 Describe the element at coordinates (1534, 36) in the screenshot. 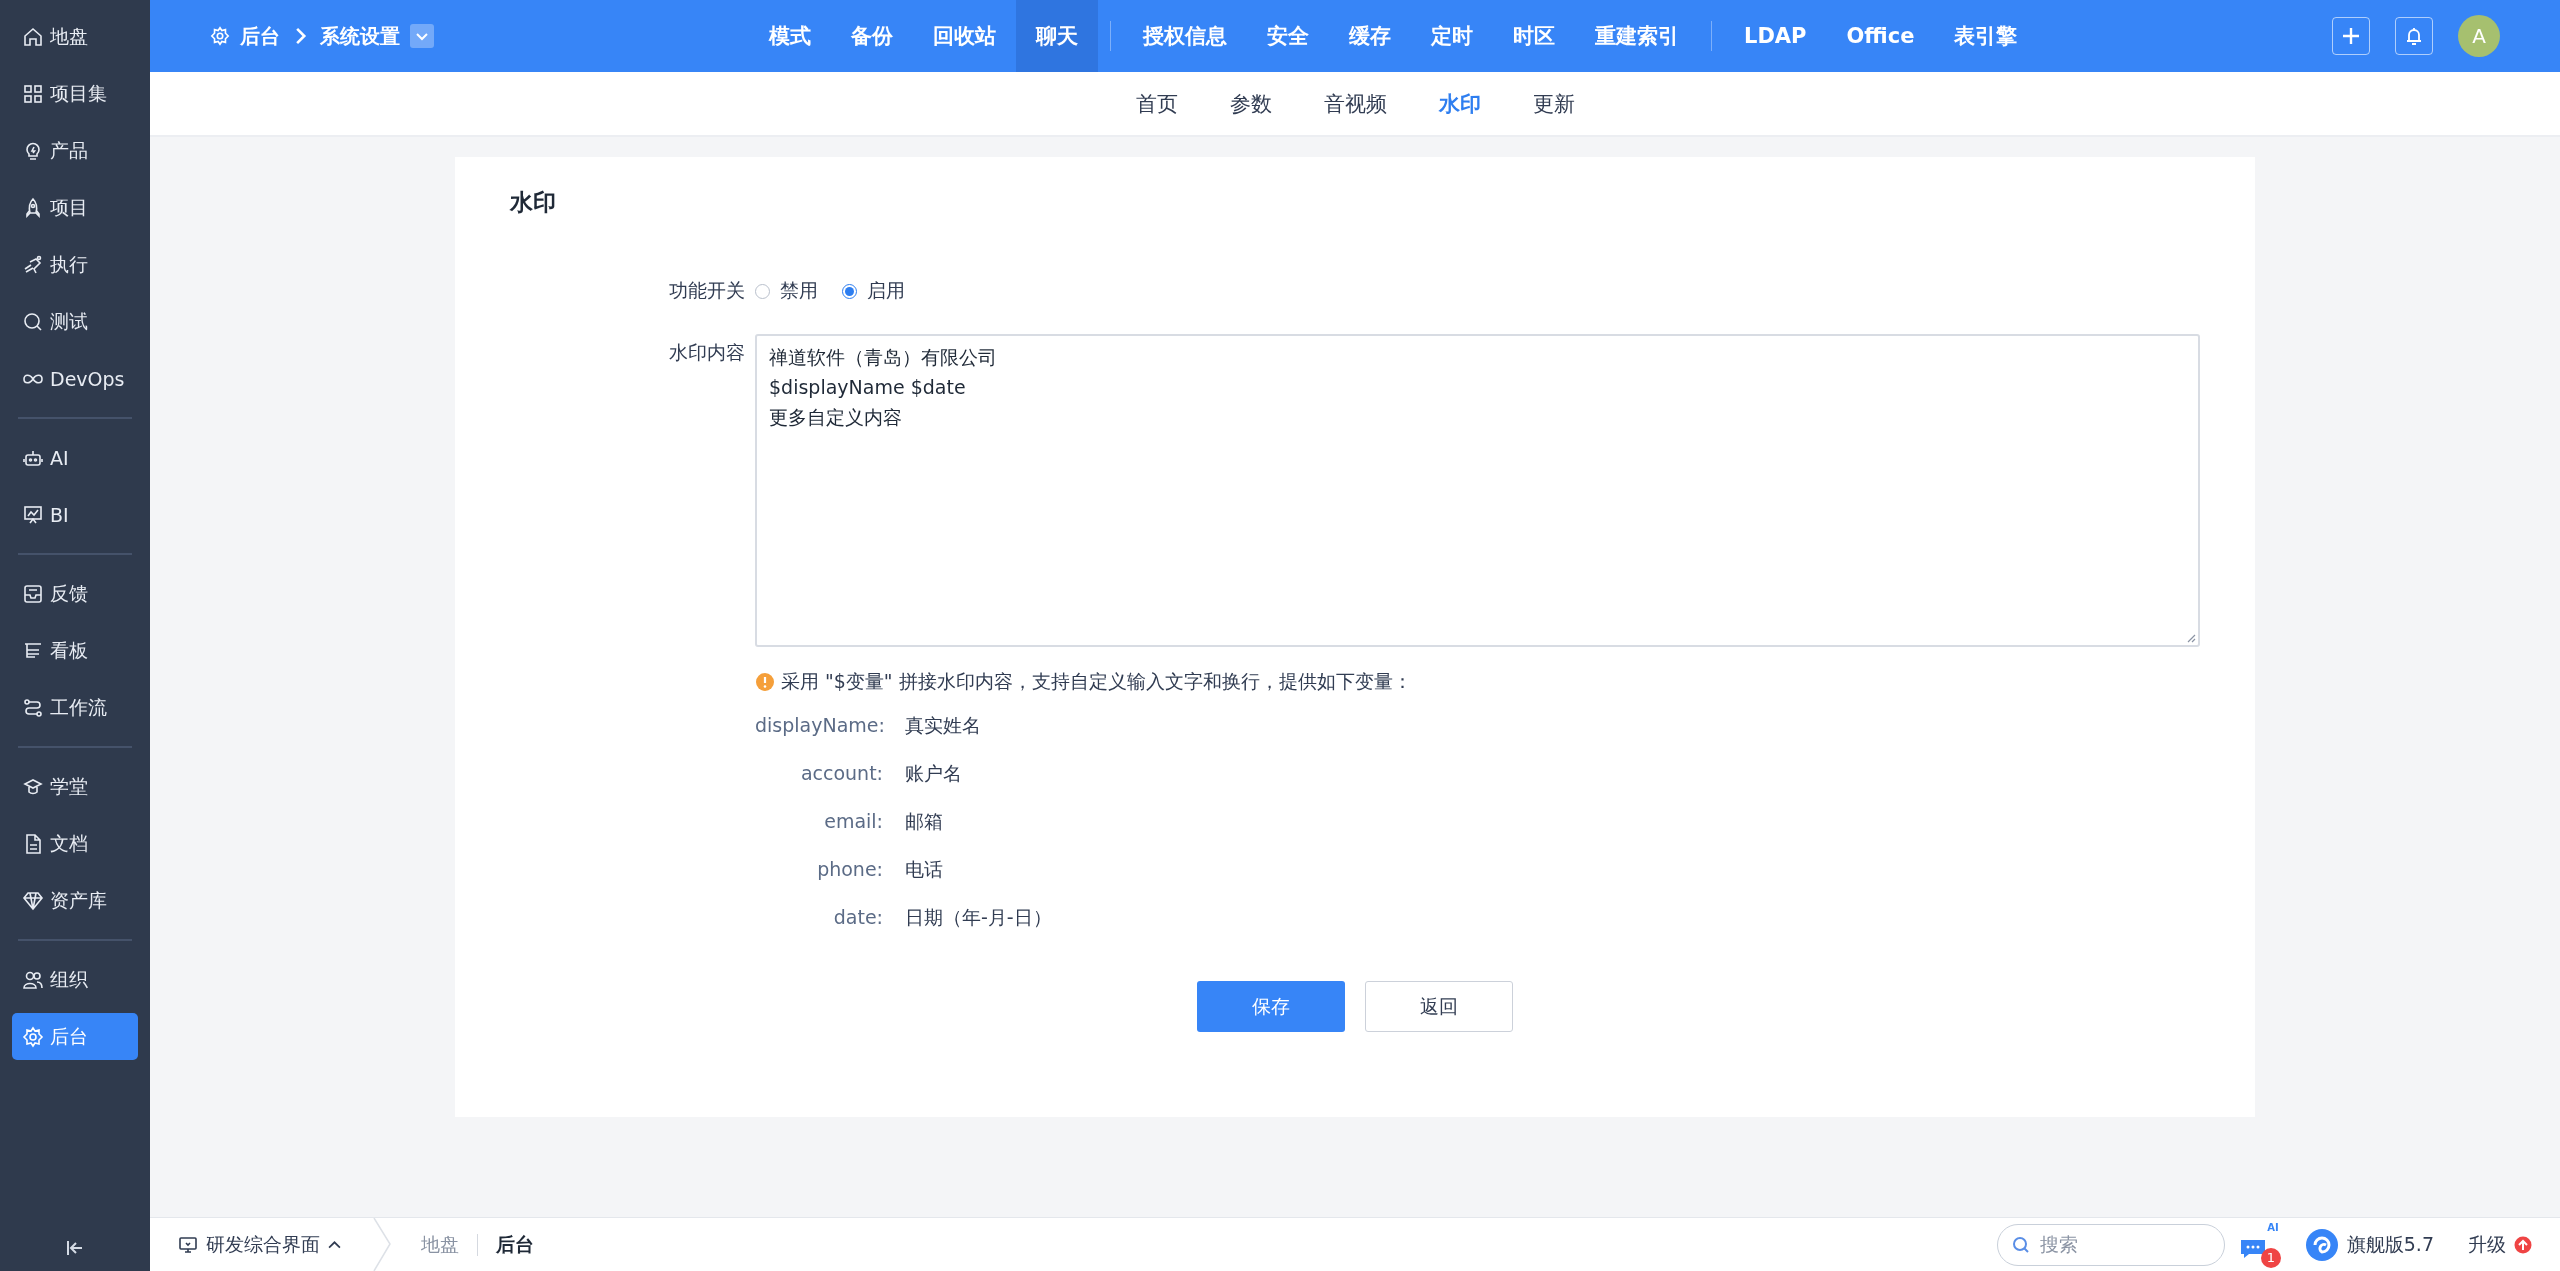

I see `nav-tab: 时区` at that location.